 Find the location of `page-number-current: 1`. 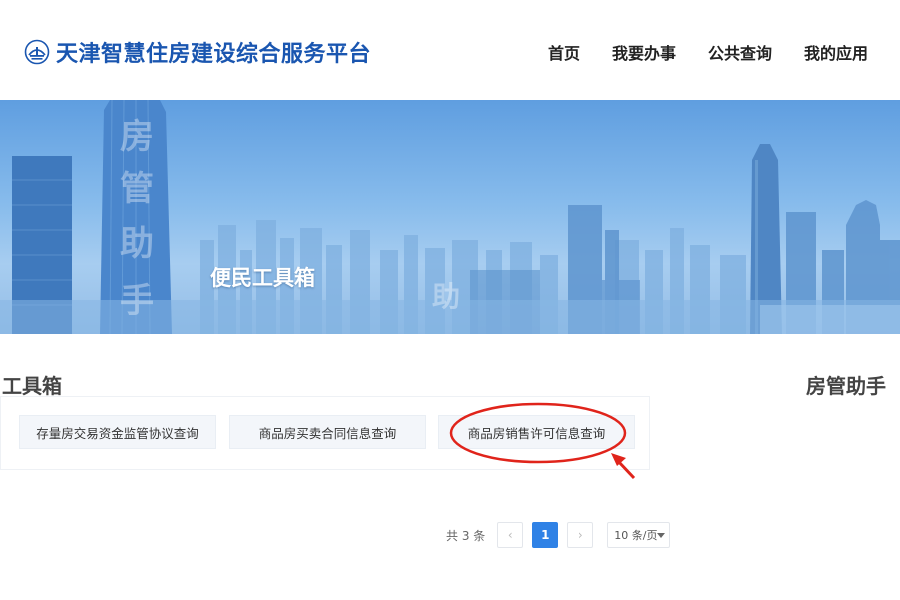

page-number-current: 1 is located at coordinates (545, 535).